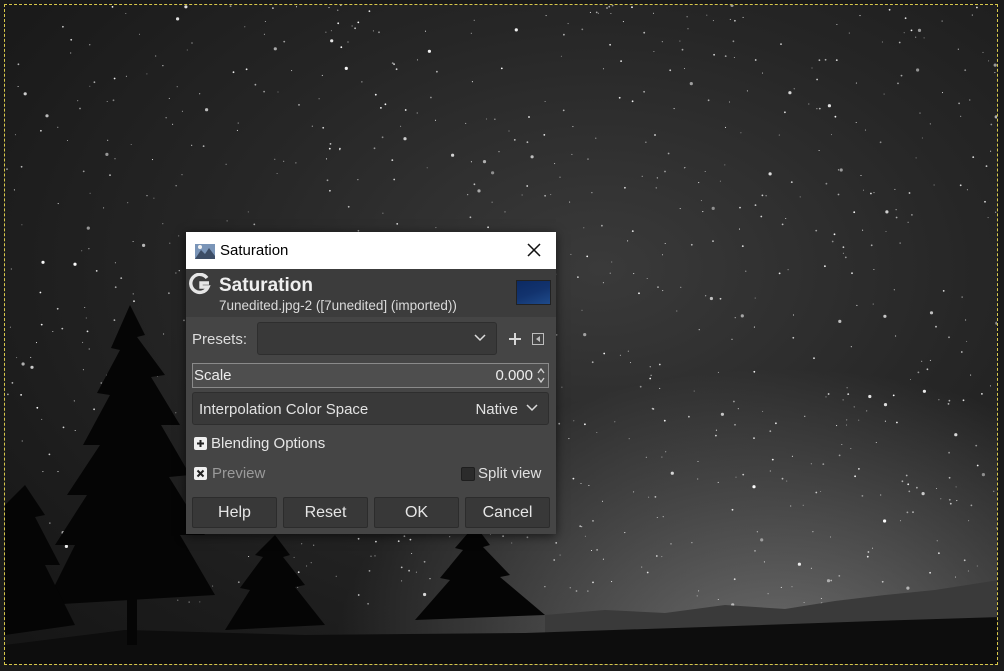 The height and width of the screenshot is (671, 1004). I want to click on presets-label: Presets:, so click(220, 339).